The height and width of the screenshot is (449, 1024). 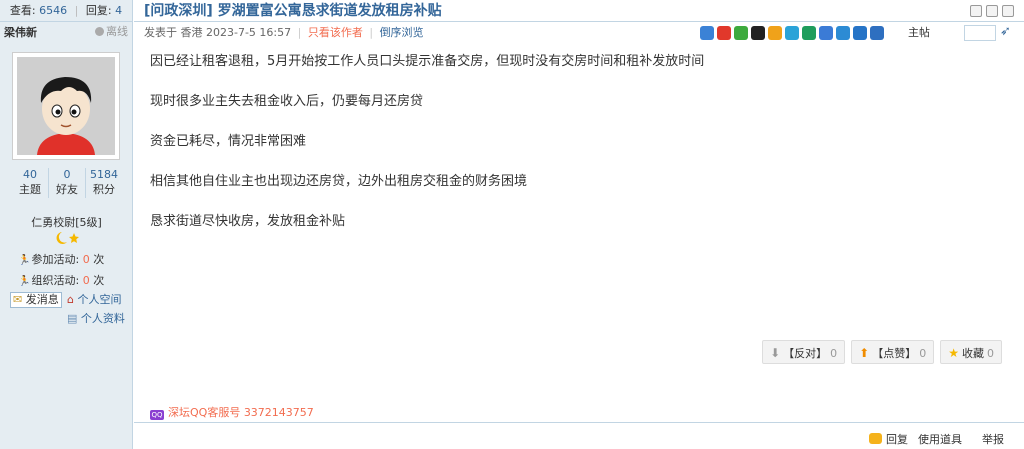 I want to click on profile-label: 个人资料, so click(x=102, y=318).